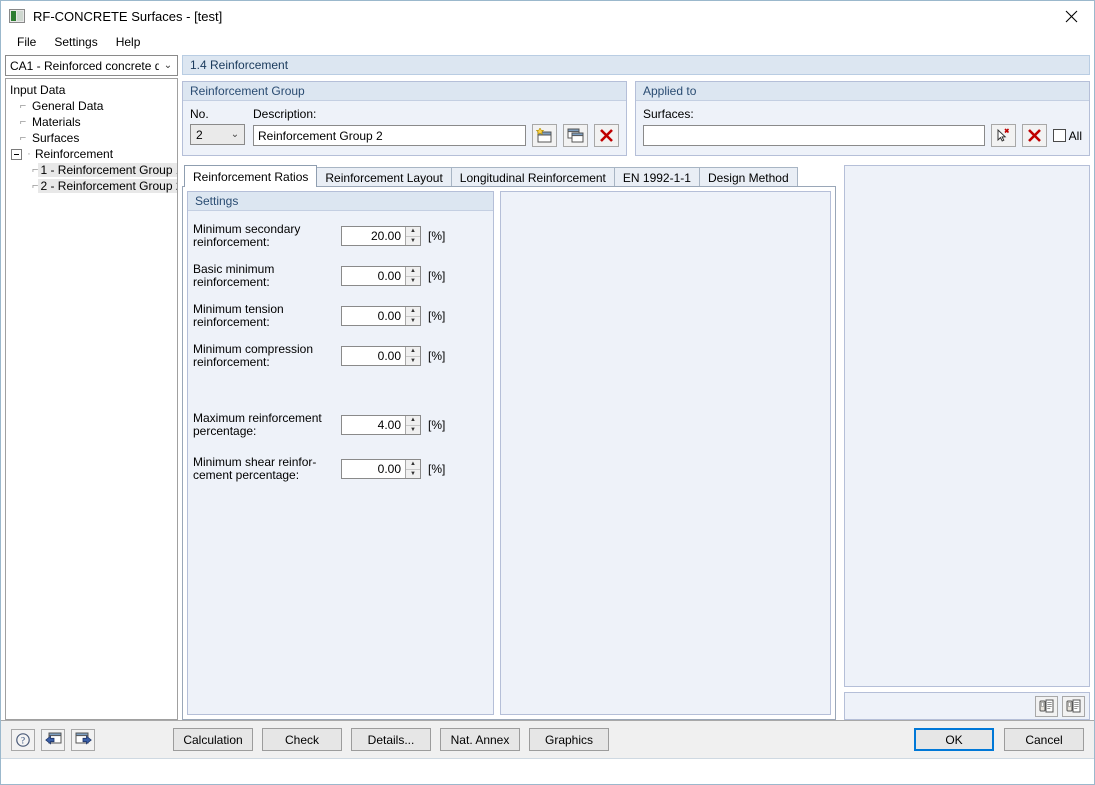 Image resolution: width=1095 pixels, height=785 pixels. What do you see at coordinates (91, 90) in the screenshot?
I see `tree-item-input-data: Input Data` at bounding box center [91, 90].